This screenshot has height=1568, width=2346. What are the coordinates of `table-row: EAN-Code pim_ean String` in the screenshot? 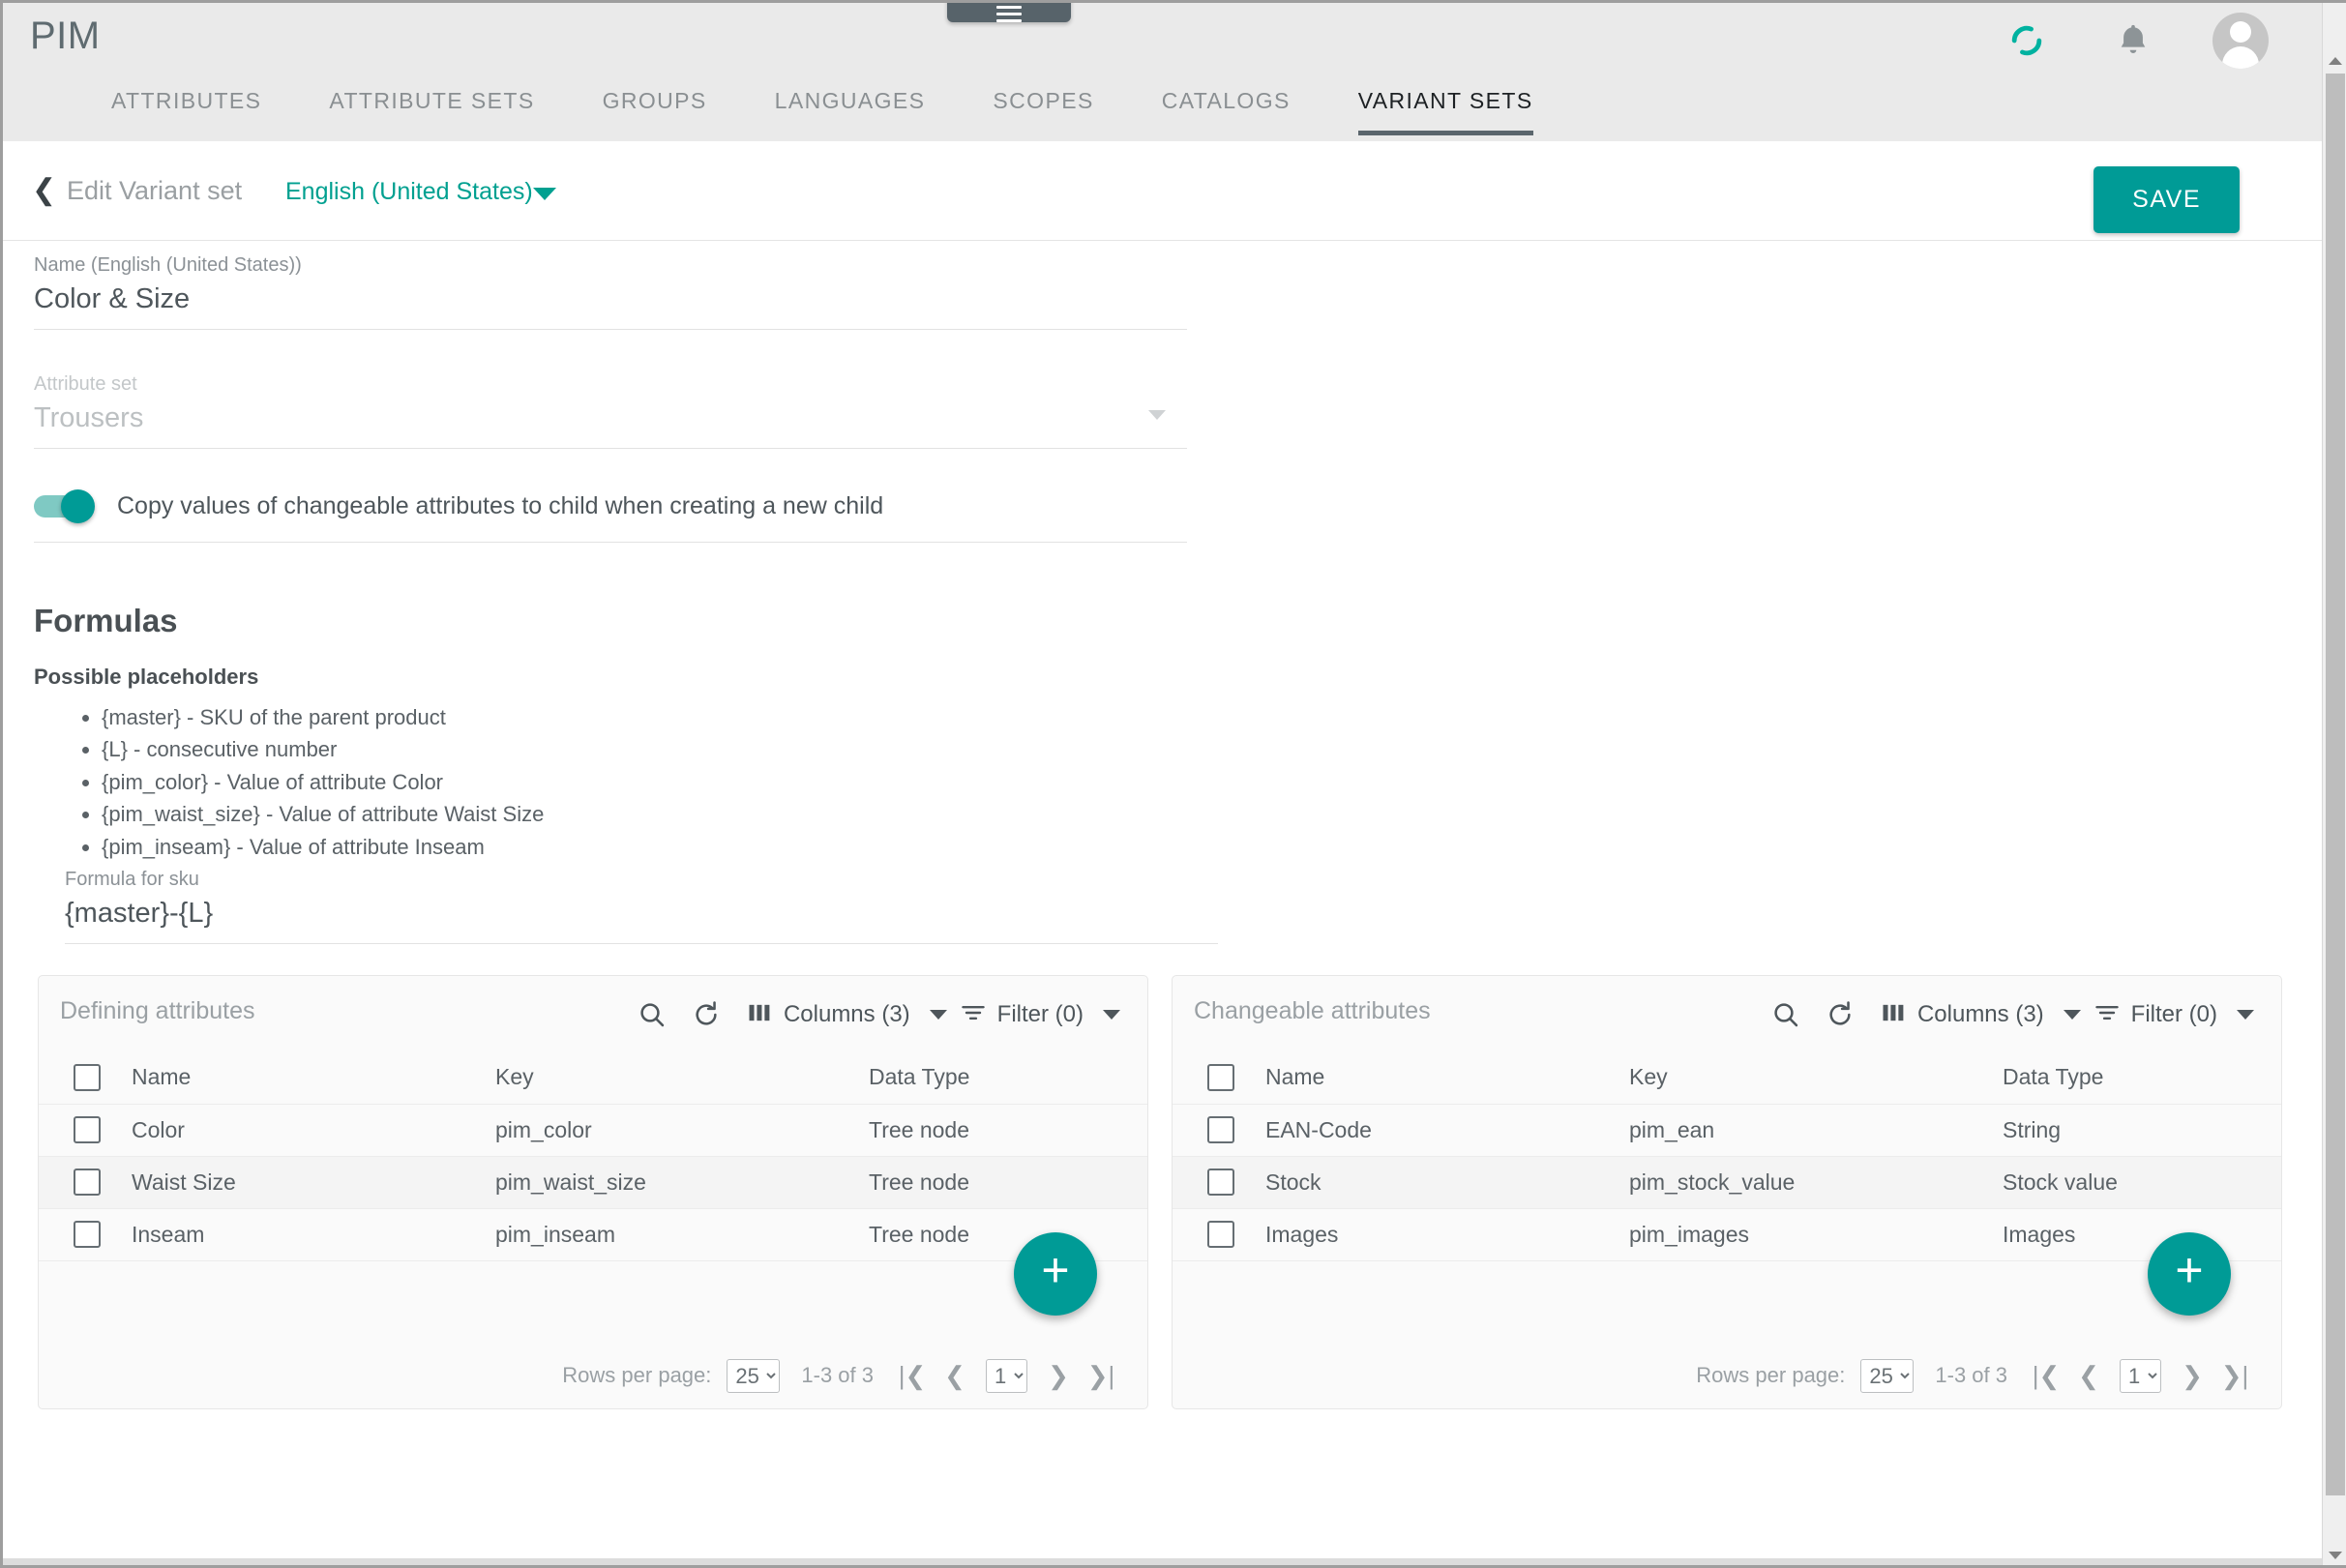 It's located at (1727, 1130).